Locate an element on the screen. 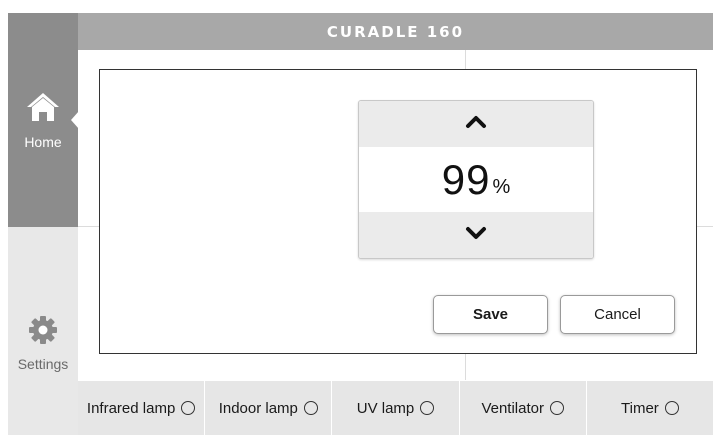  sidebar-item-label: Home is located at coordinates (43, 142).